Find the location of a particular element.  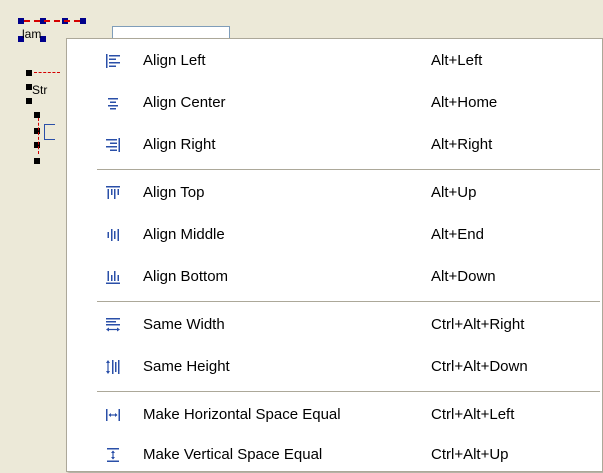

menu-item-shortcut: Alt+Left is located at coordinates (457, 60).